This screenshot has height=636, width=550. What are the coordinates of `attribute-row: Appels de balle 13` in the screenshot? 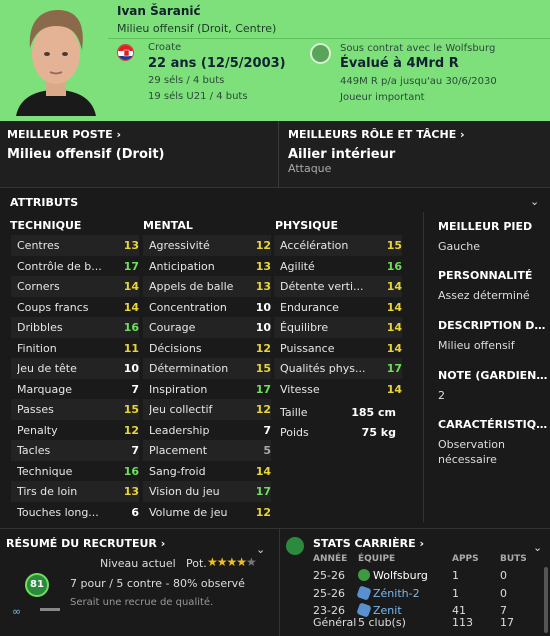 It's located at (207, 286).